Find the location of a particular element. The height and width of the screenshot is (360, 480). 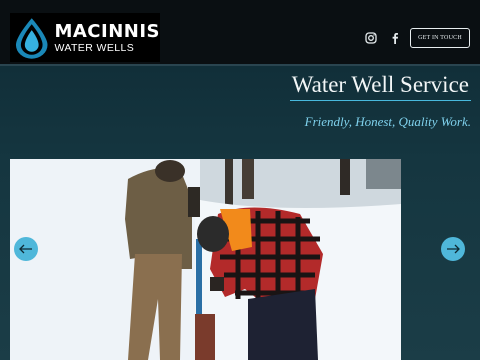

get-in-touch-button: GET IN TOUCH is located at coordinates (440, 38).